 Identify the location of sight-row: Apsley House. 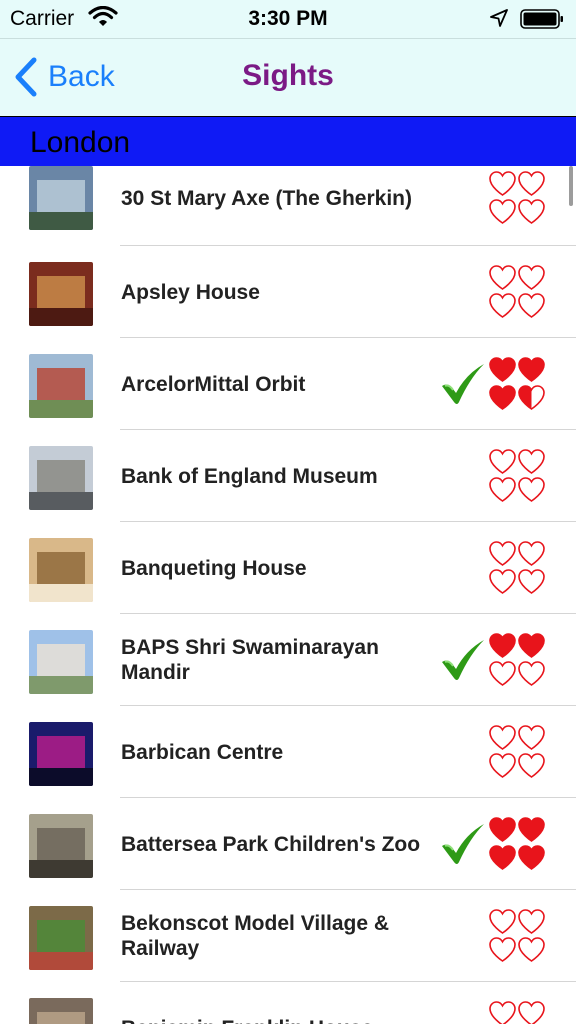
(288, 292).